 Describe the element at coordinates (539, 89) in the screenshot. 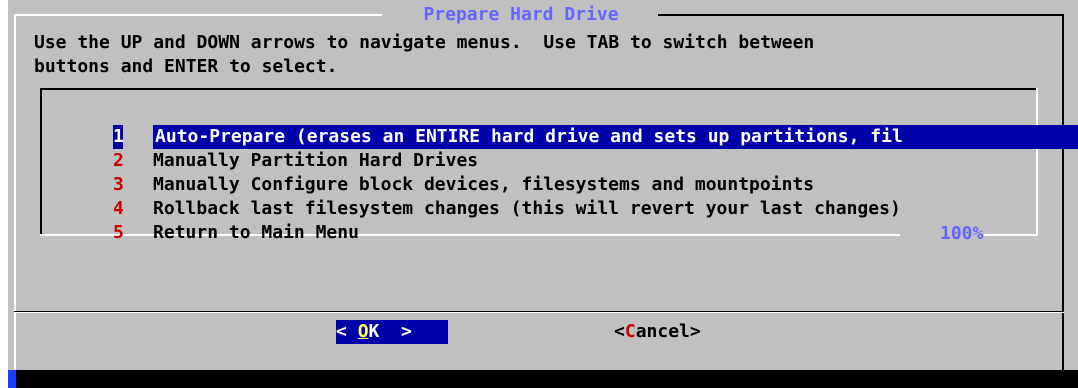

I see `menu-border-top` at that location.